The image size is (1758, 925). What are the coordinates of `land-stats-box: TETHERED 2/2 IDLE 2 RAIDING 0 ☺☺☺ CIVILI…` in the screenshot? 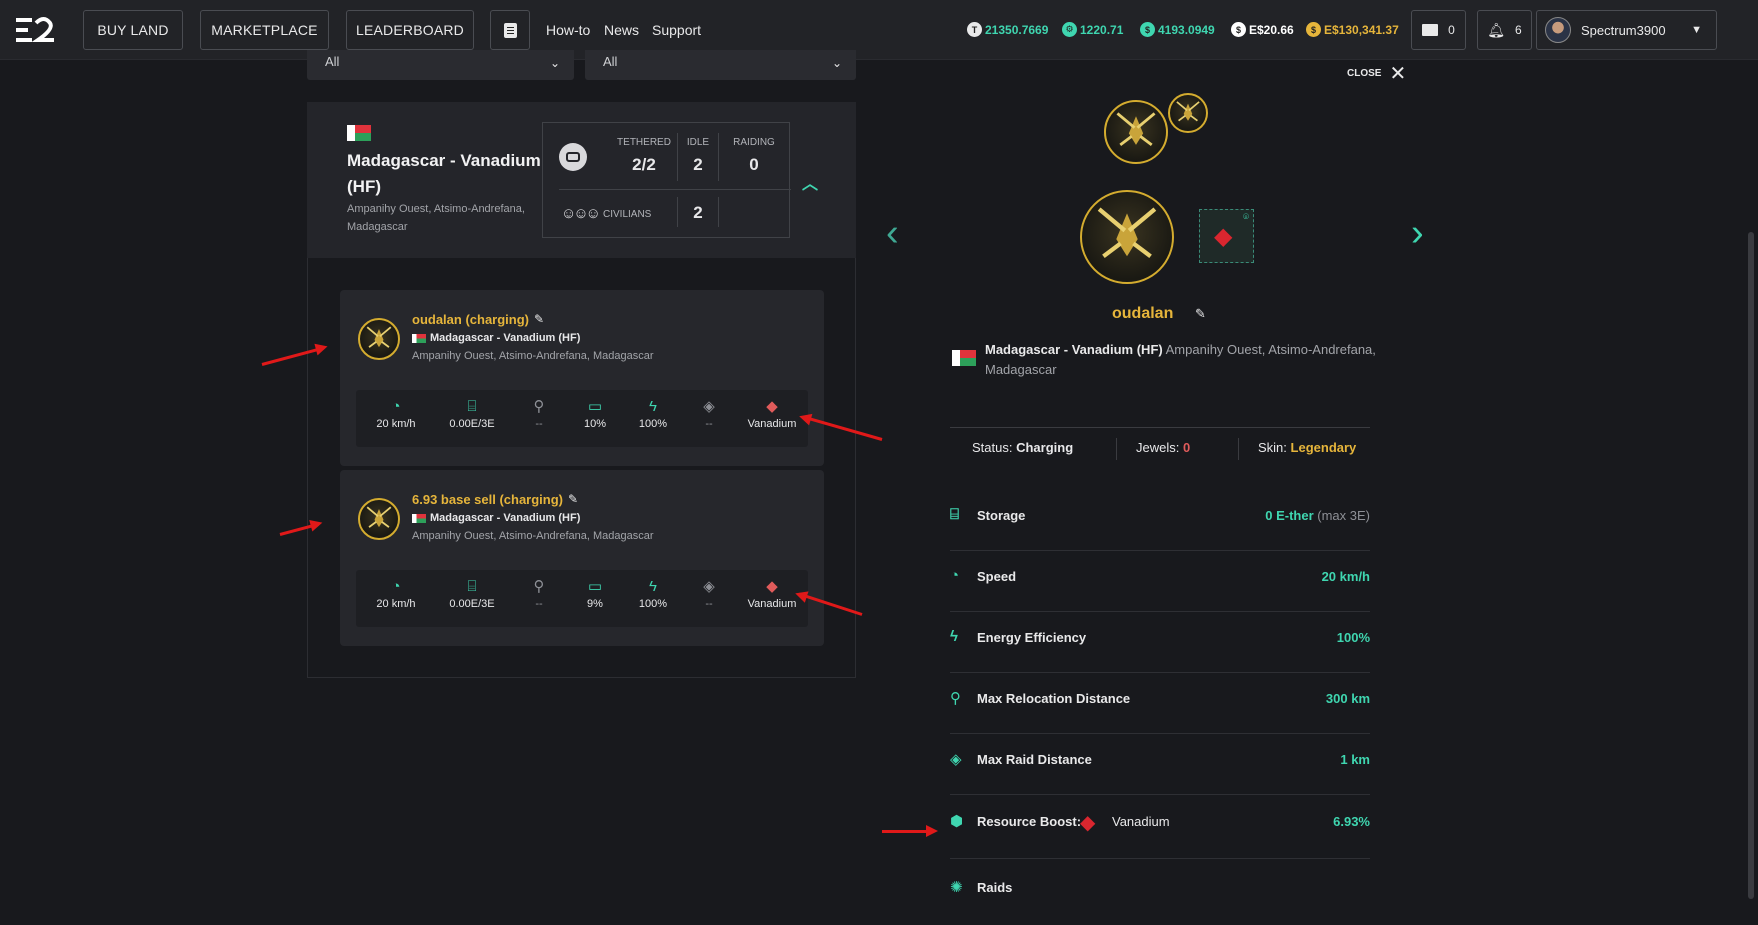 It's located at (666, 180).